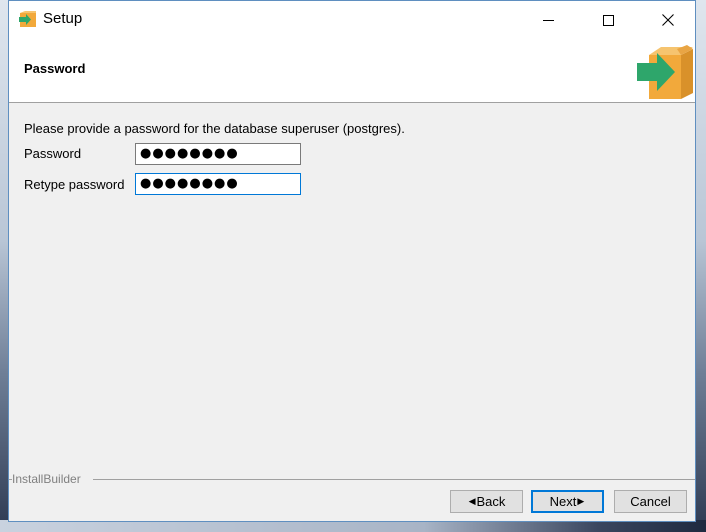 The height and width of the screenshot is (532, 706). Describe the element at coordinates (46, 479) in the screenshot. I see `installbuilder-brand: InstallBuilder` at that location.